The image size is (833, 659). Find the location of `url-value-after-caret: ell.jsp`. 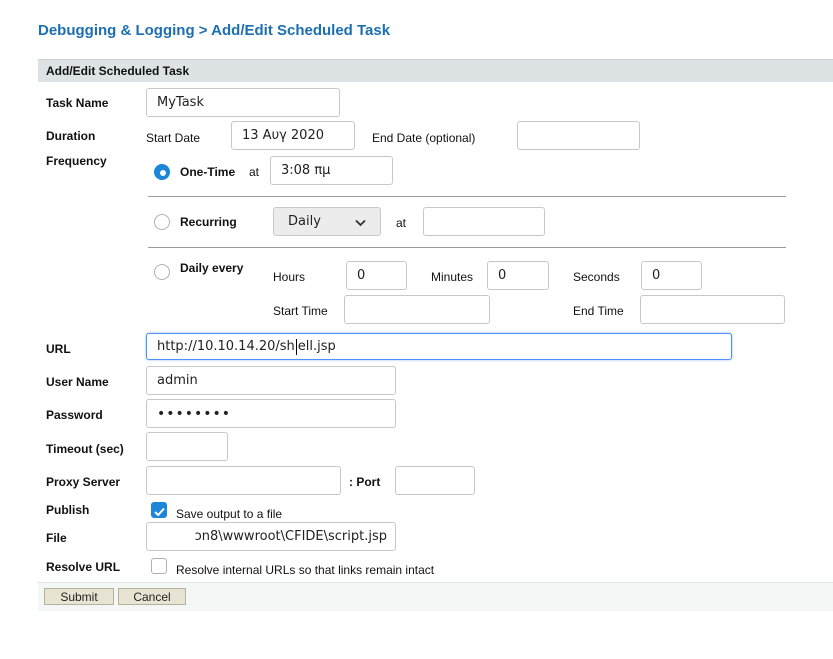

url-value-after-caret: ell.jsp is located at coordinates (316, 346).